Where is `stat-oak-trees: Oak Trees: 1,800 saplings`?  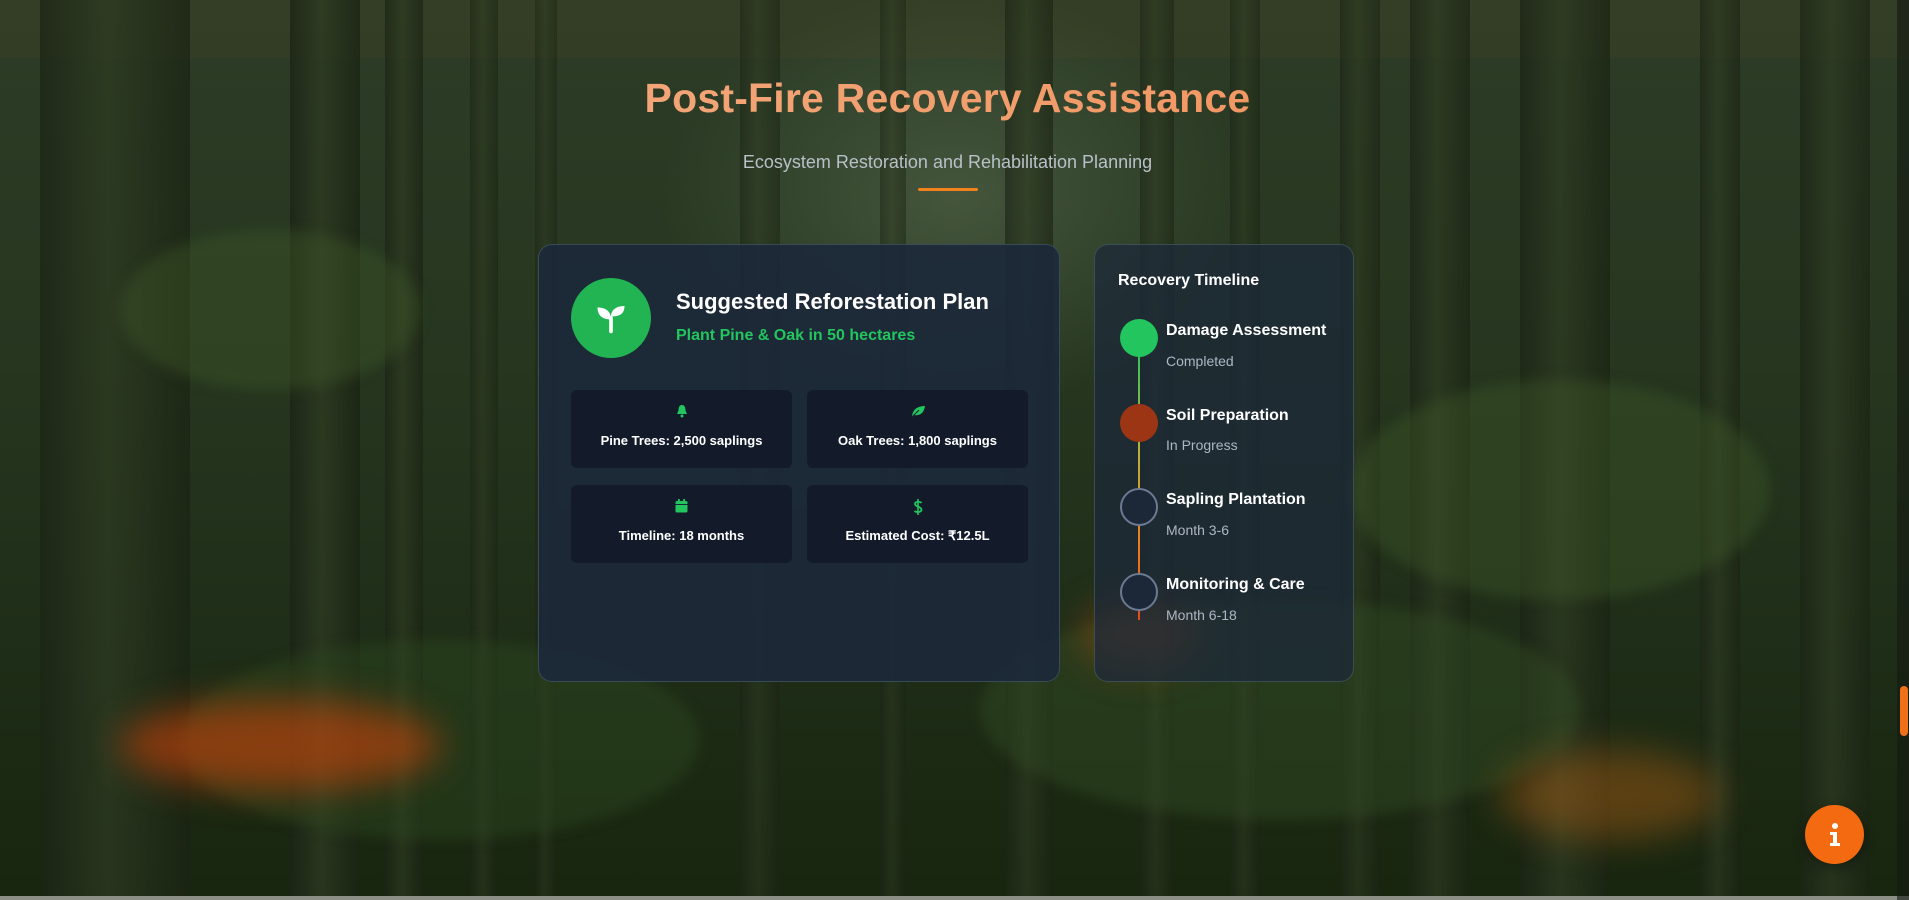 stat-oak-trees: Oak Trees: 1,800 saplings is located at coordinates (917, 429).